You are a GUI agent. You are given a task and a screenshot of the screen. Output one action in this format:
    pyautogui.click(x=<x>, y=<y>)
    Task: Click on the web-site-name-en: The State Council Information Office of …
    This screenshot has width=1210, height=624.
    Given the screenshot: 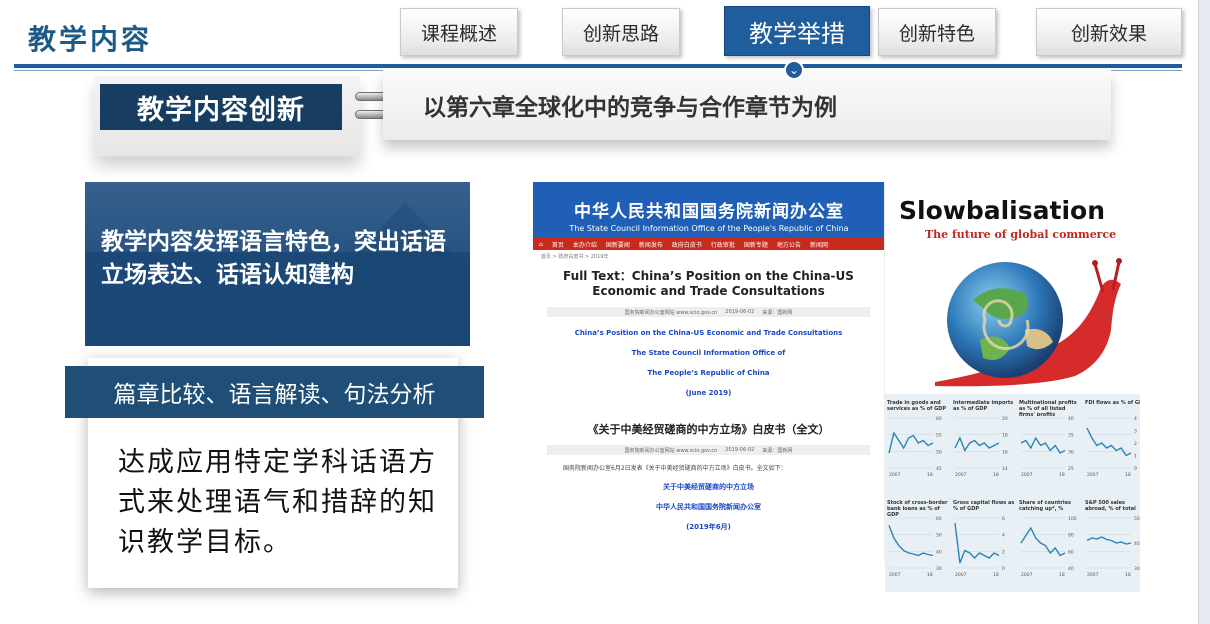 What is the action you would take?
    pyautogui.click(x=709, y=228)
    